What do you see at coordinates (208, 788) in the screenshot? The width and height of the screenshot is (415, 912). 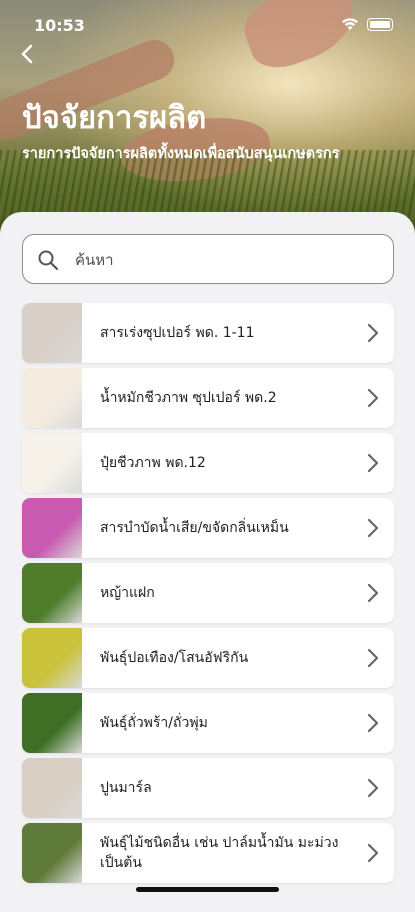 I see `list-item: ปูนมาร์ล` at bounding box center [208, 788].